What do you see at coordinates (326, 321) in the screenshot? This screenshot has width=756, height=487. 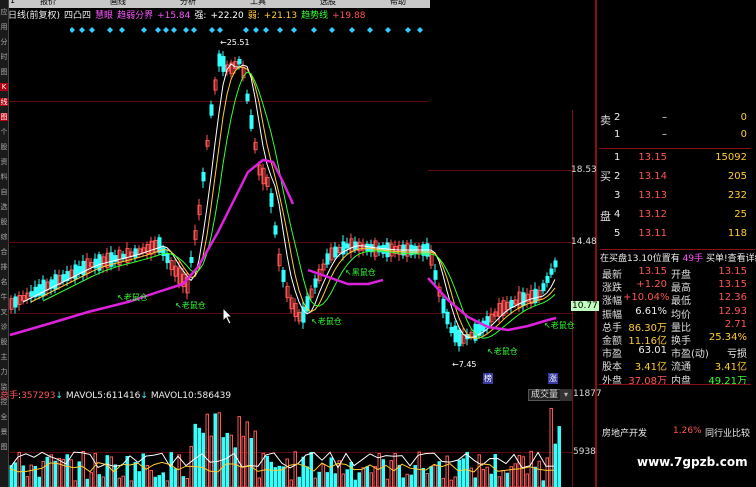 I see `rat-signal: ↖老鼠仓` at bounding box center [326, 321].